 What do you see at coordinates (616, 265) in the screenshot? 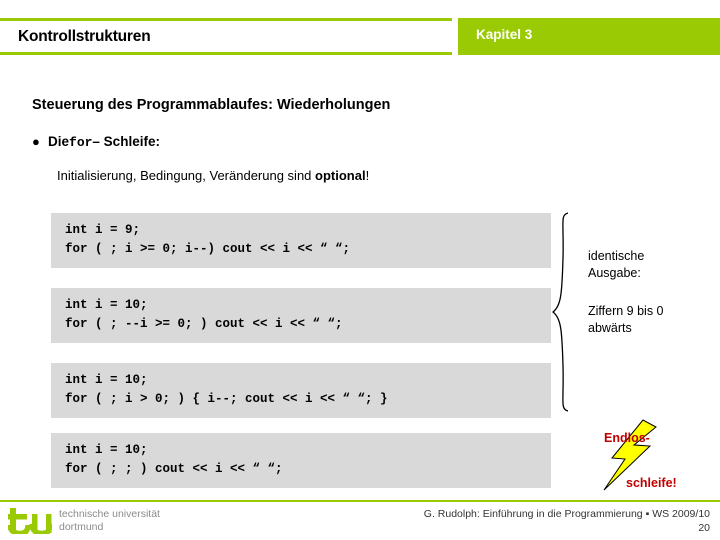
I see `annotation-identical-output: identische Ausgabe:` at bounding box center [616, 265].